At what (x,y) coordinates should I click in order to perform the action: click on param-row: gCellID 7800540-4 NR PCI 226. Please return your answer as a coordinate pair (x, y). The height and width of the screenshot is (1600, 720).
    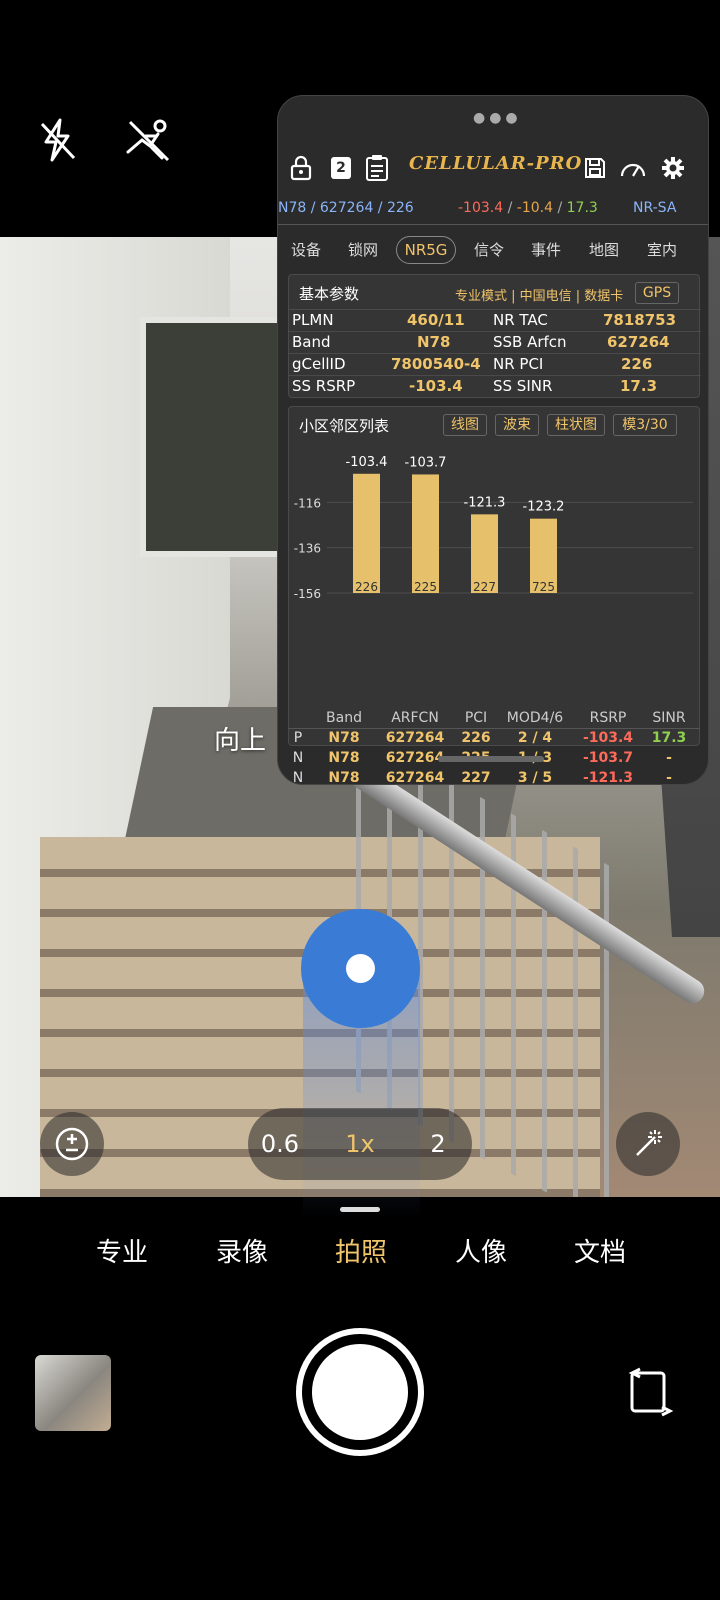
    Looking at the image, I should click on (495, 364).